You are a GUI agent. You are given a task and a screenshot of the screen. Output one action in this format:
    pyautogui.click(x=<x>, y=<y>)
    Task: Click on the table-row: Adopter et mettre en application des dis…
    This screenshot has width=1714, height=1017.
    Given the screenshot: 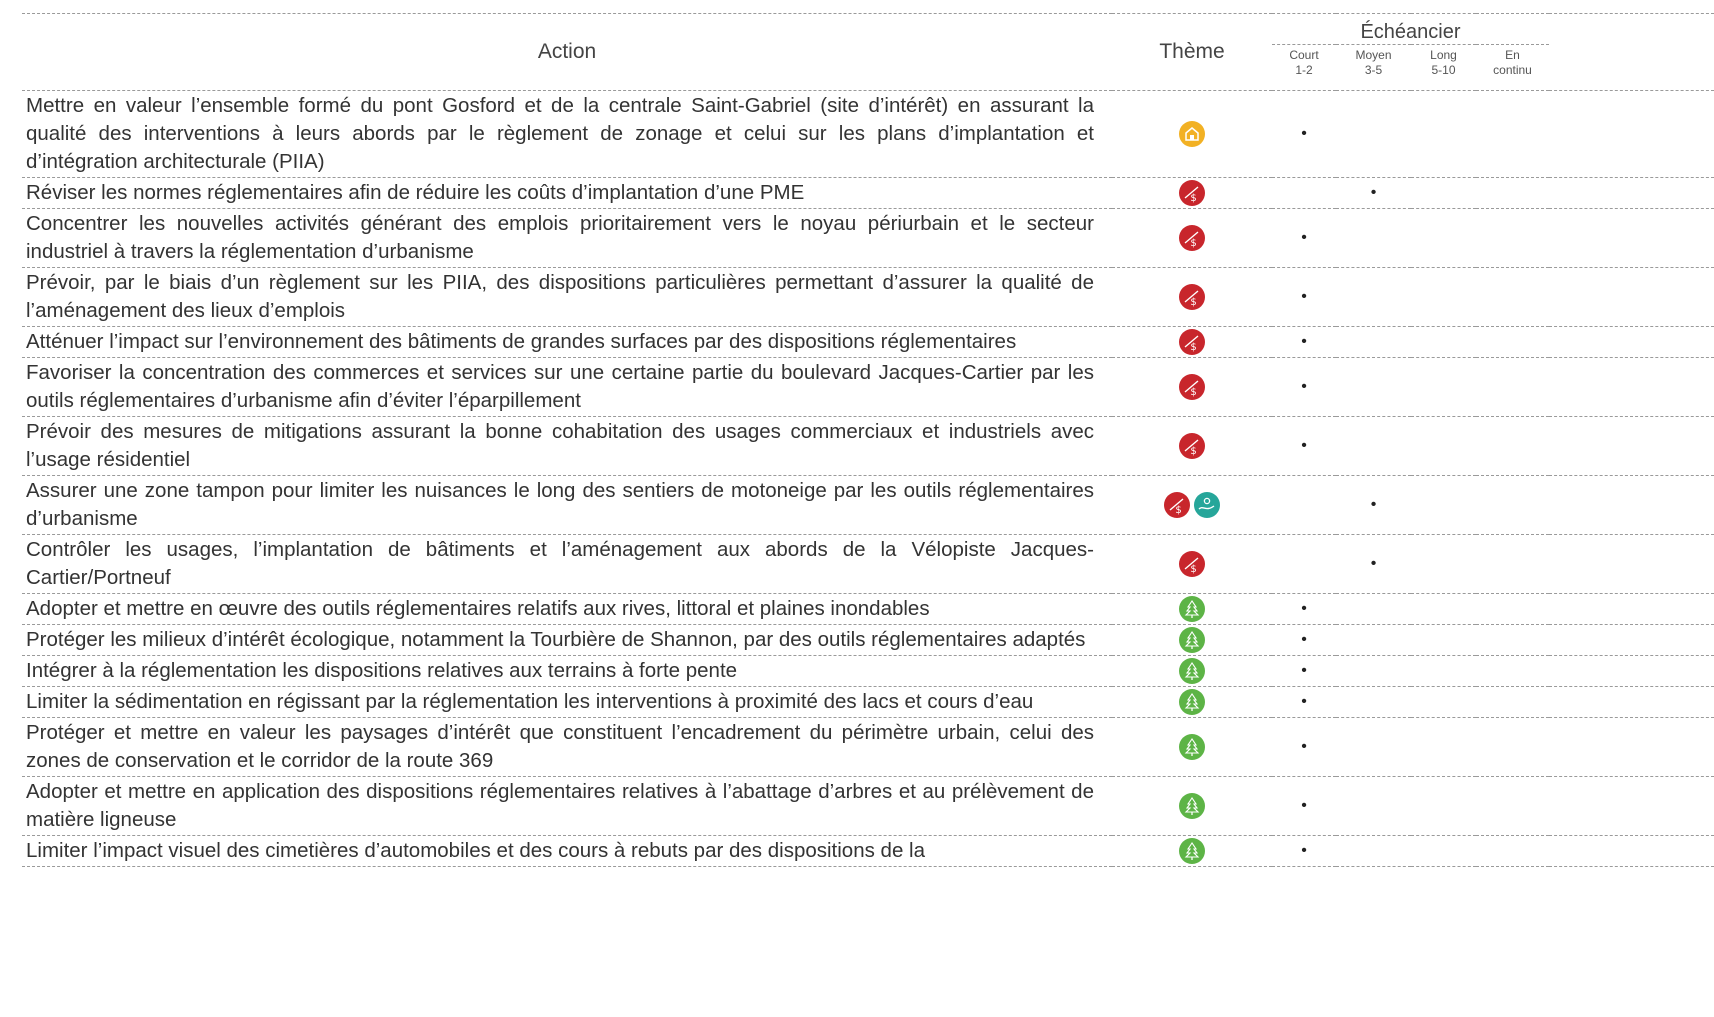 What is the action you would take?
    pyautogui.click(x=868, y=806)
    